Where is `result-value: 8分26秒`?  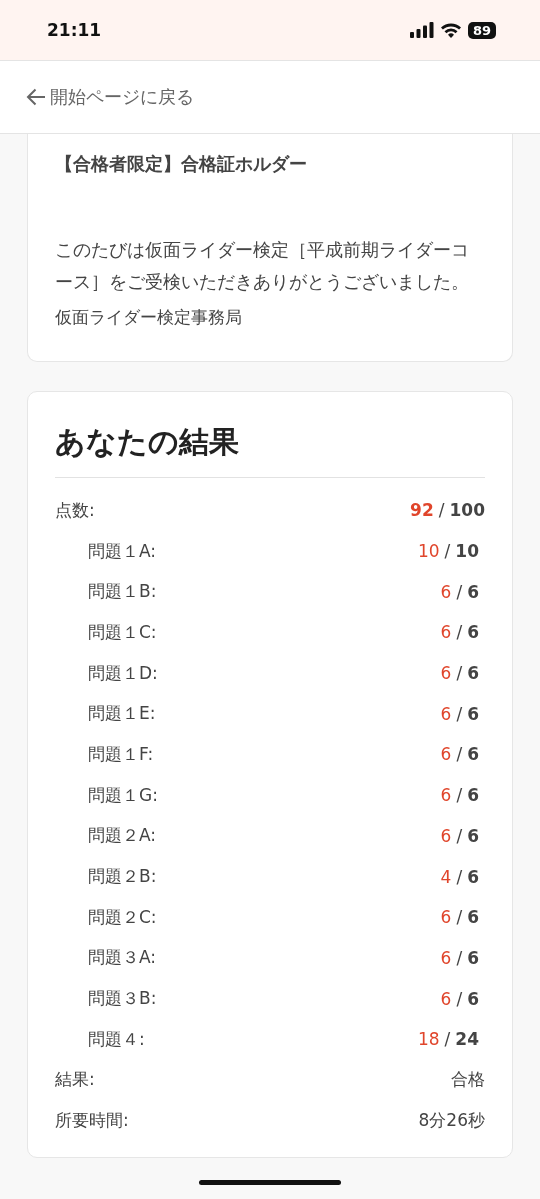 result-value: 8分26秒 is located at coordinates (451, 1121).